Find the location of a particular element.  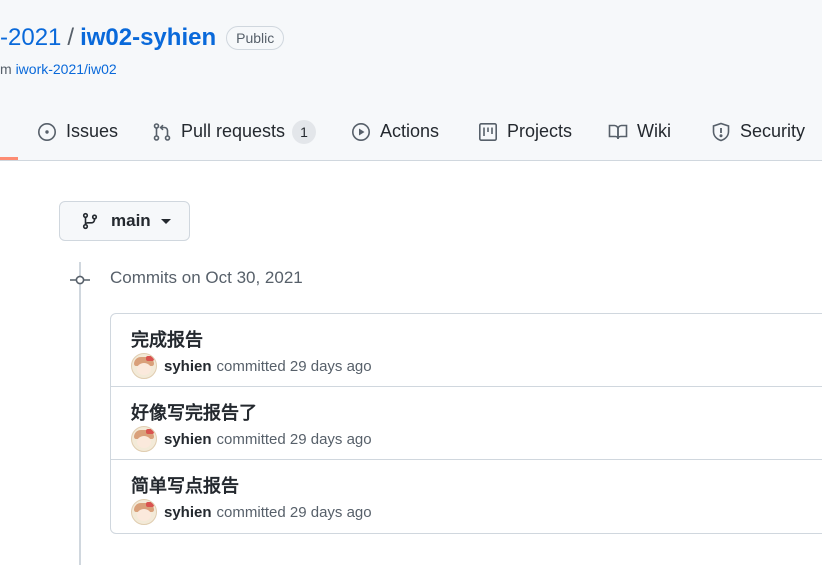

tab-label: Actions is located at coordinates (410, 131).